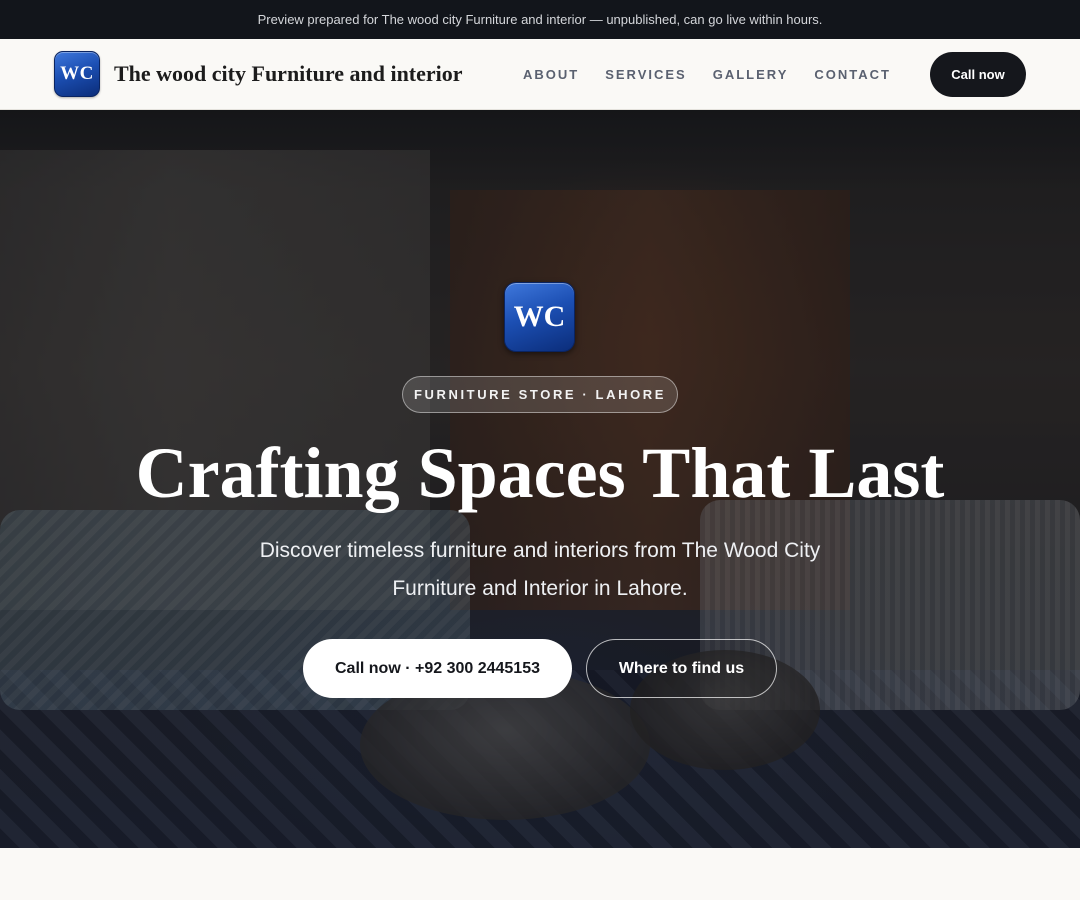  I want to click on hero-location-button: Where to find us, so click(681, 668).